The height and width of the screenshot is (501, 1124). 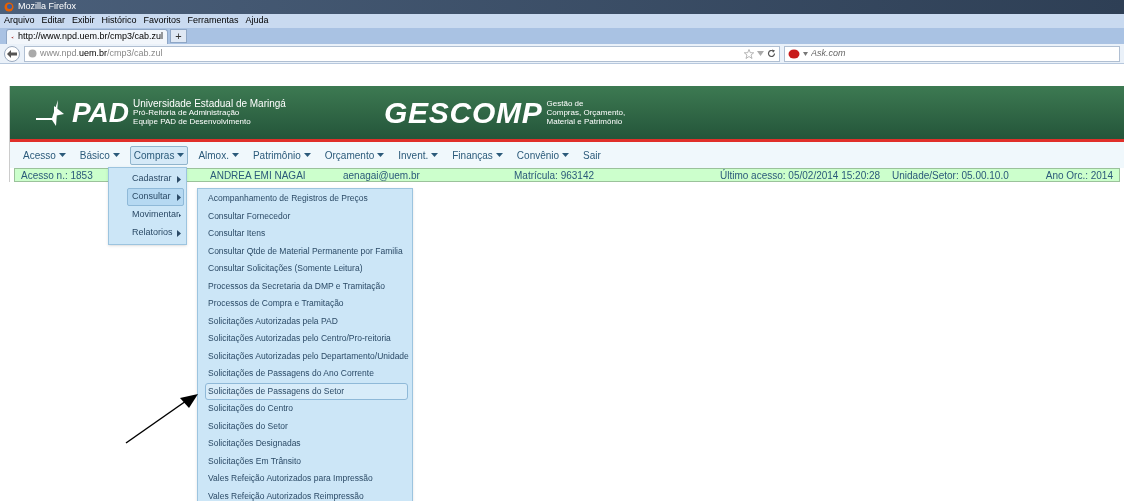 What do you see at coordinates (306, 304) in the screenshot?
I see `submenu-item: Processos de Compra e Tramitação` at bounding box center [306, 304].